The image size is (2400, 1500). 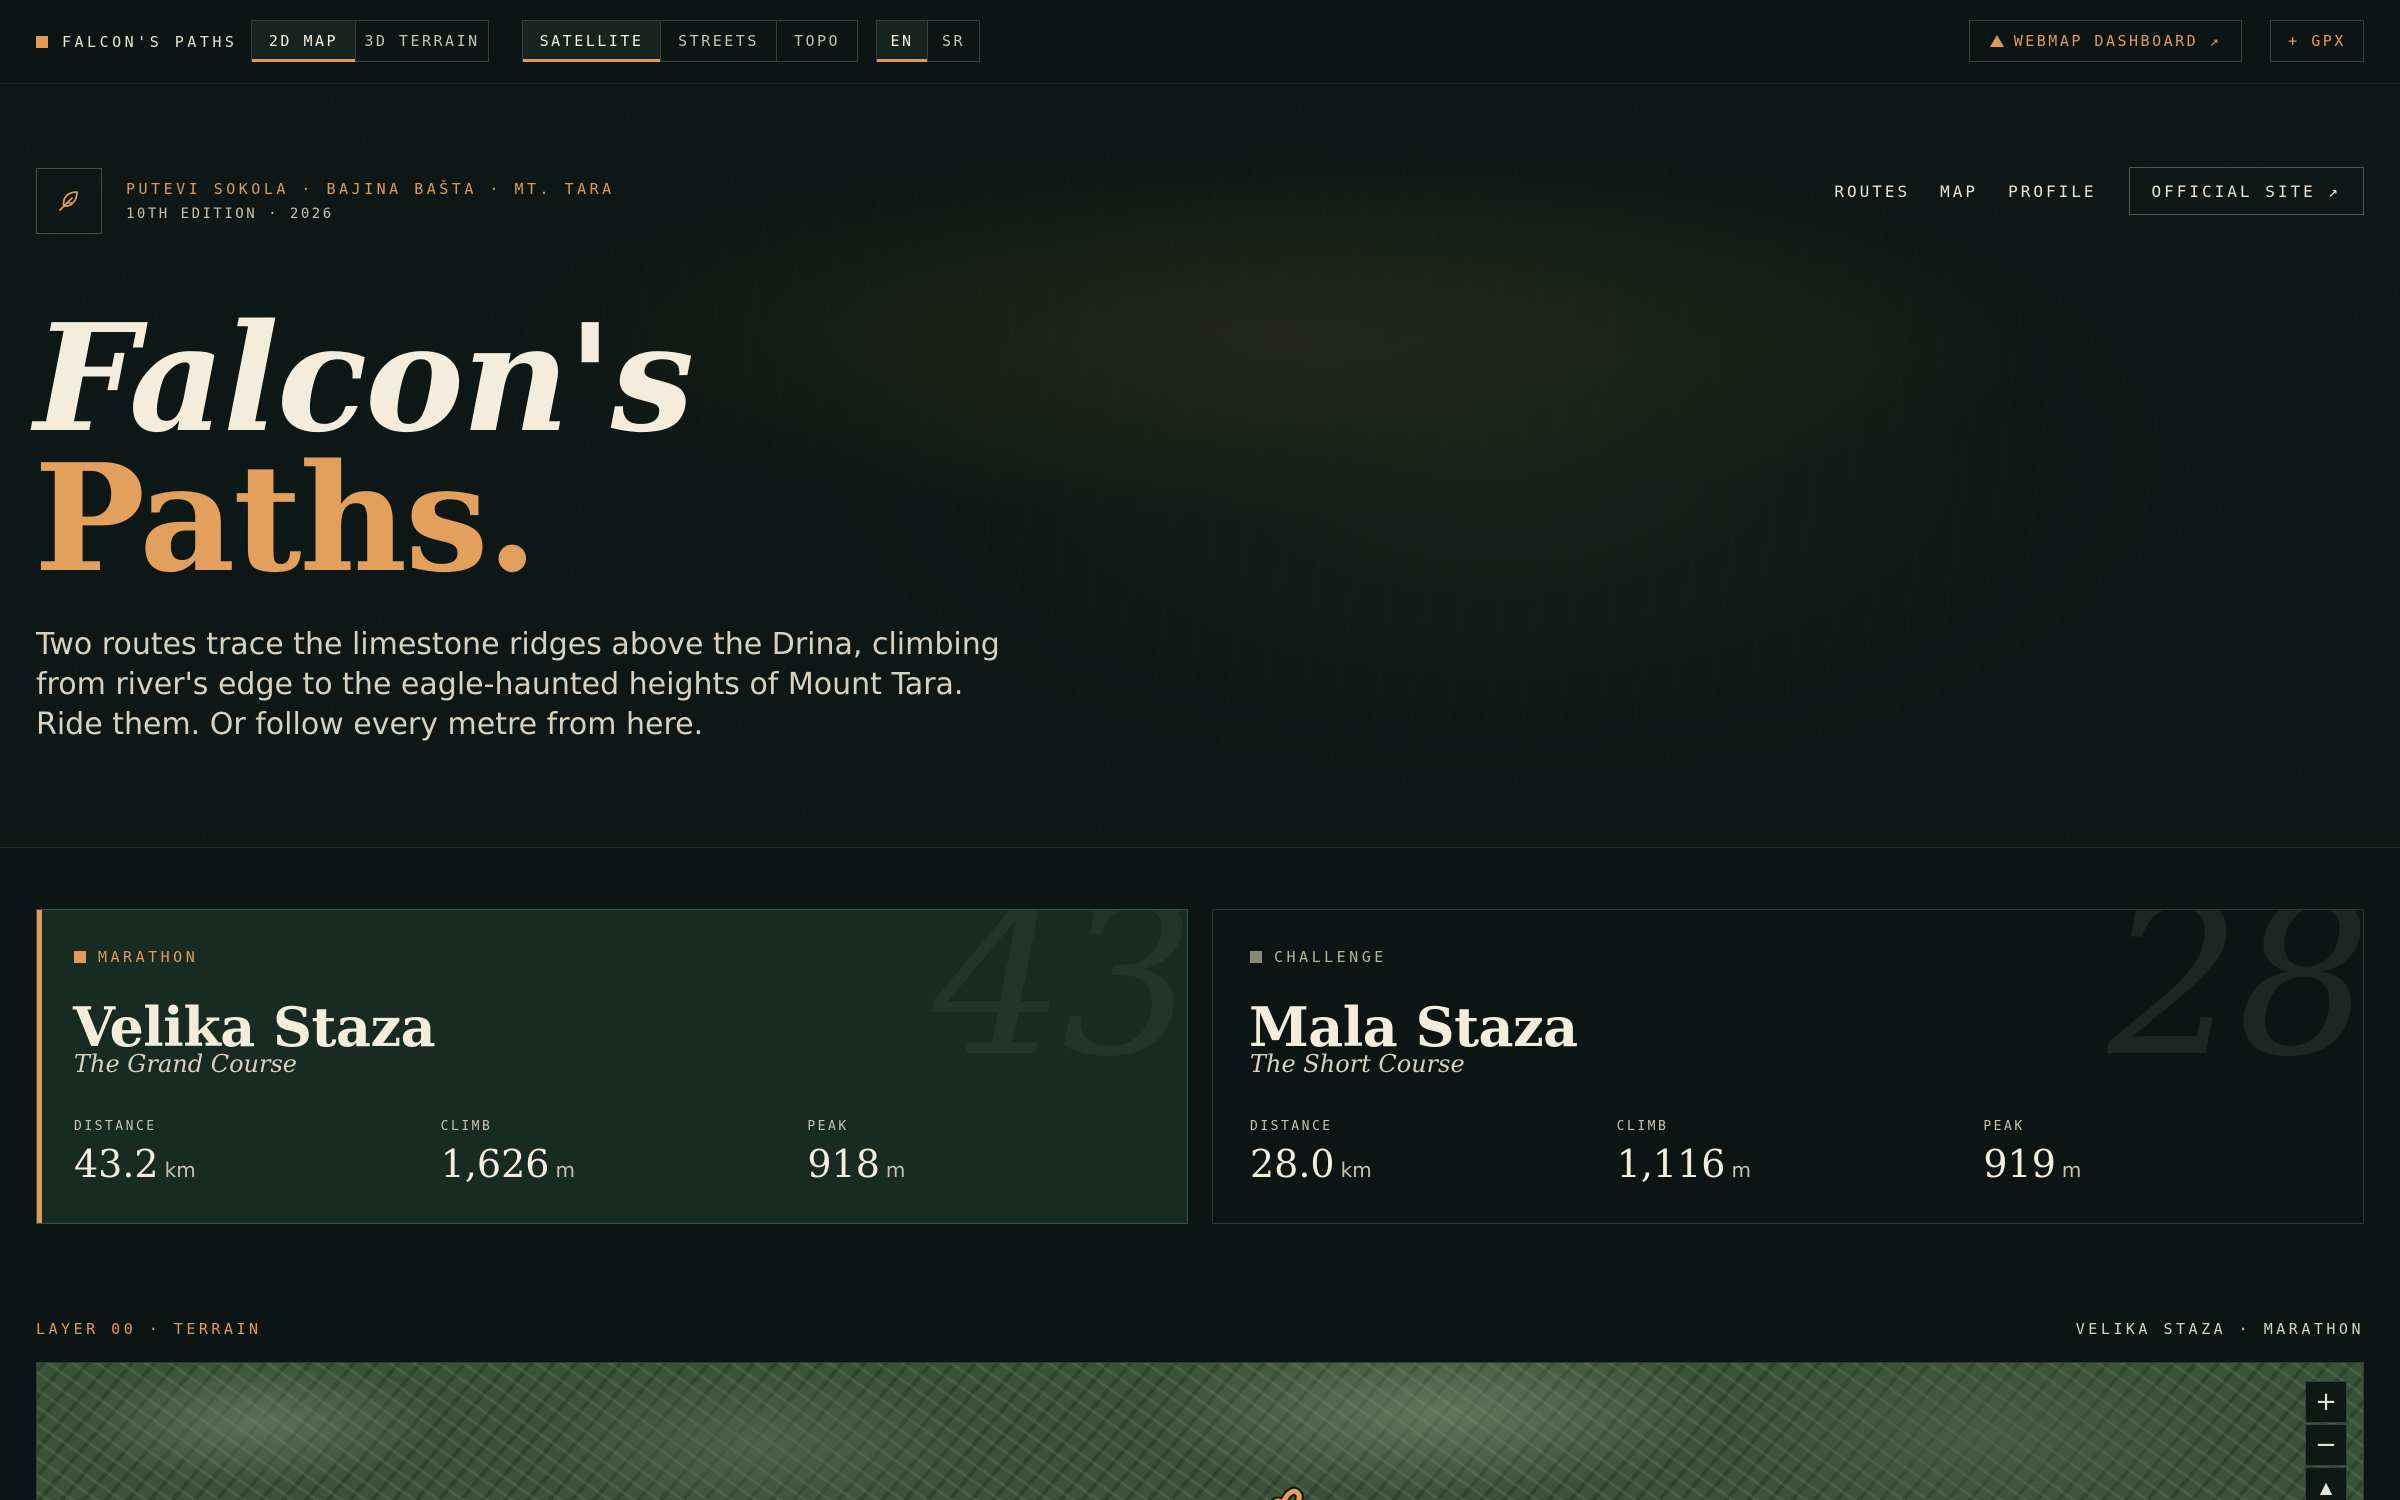 What do you see at coordinates (2219, 1329) in the screenshot?
I see `map-route-label: VELIKA STAZA · MARATHON` at bounding box center [2219, 1329].